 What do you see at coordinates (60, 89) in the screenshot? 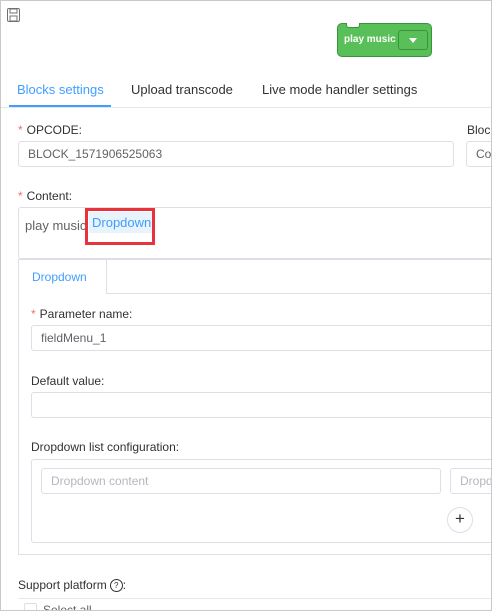
I see `tab-blocks-settings: Blocks settings` at bounding box center [60, 89].